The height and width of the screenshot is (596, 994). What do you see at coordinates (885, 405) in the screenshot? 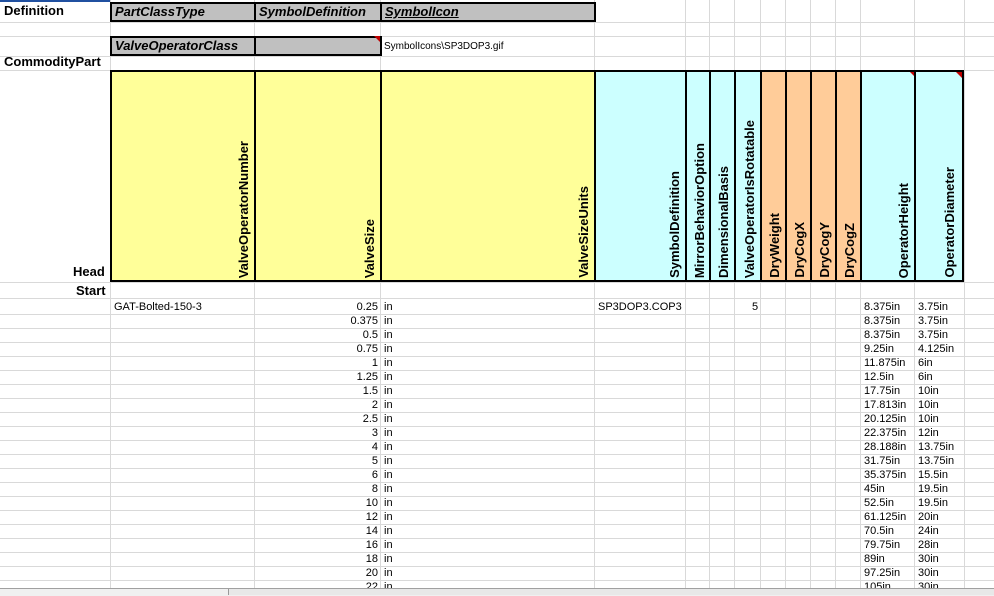
I see `operator-height-cell: 17.813in` at bounding box center [885, 405].